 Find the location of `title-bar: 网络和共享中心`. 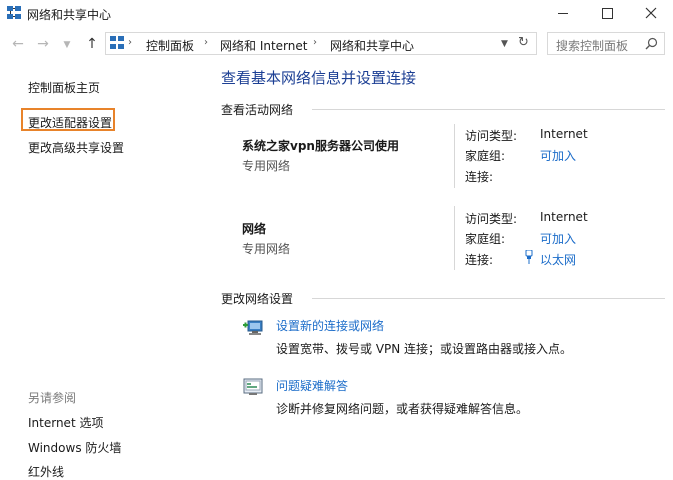

title-bar: 网络和共享中心 is located at coordinates (336, 13).